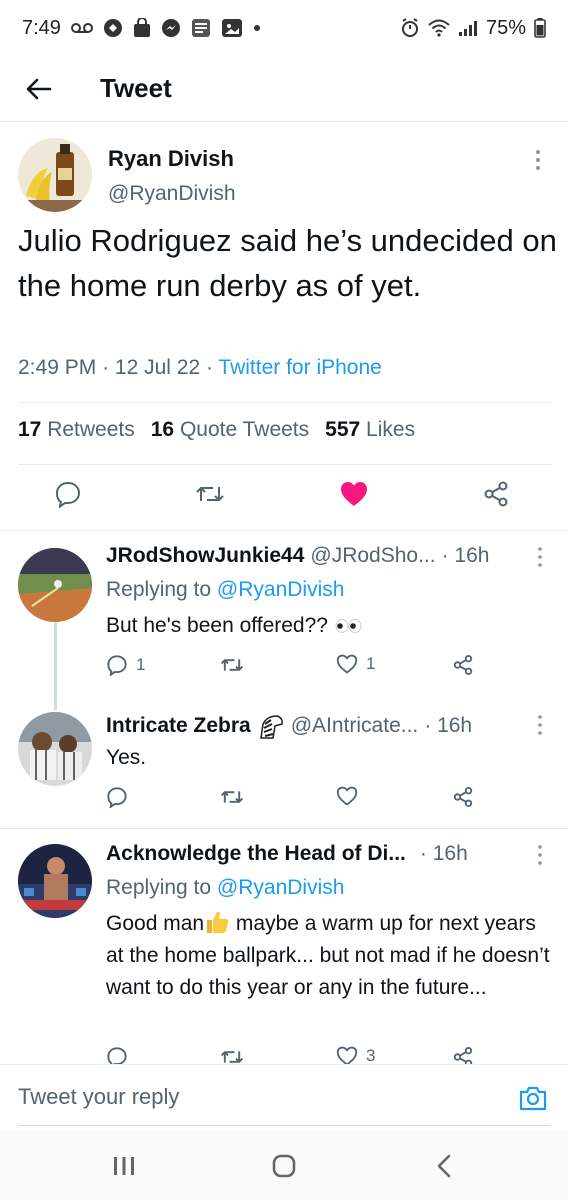 The image size is (568, 1200). What do you see at coordinates (76, 430) in the screenshot?
I see `retweets-stat: 17 Retweets` at bounding box center [76, 430].